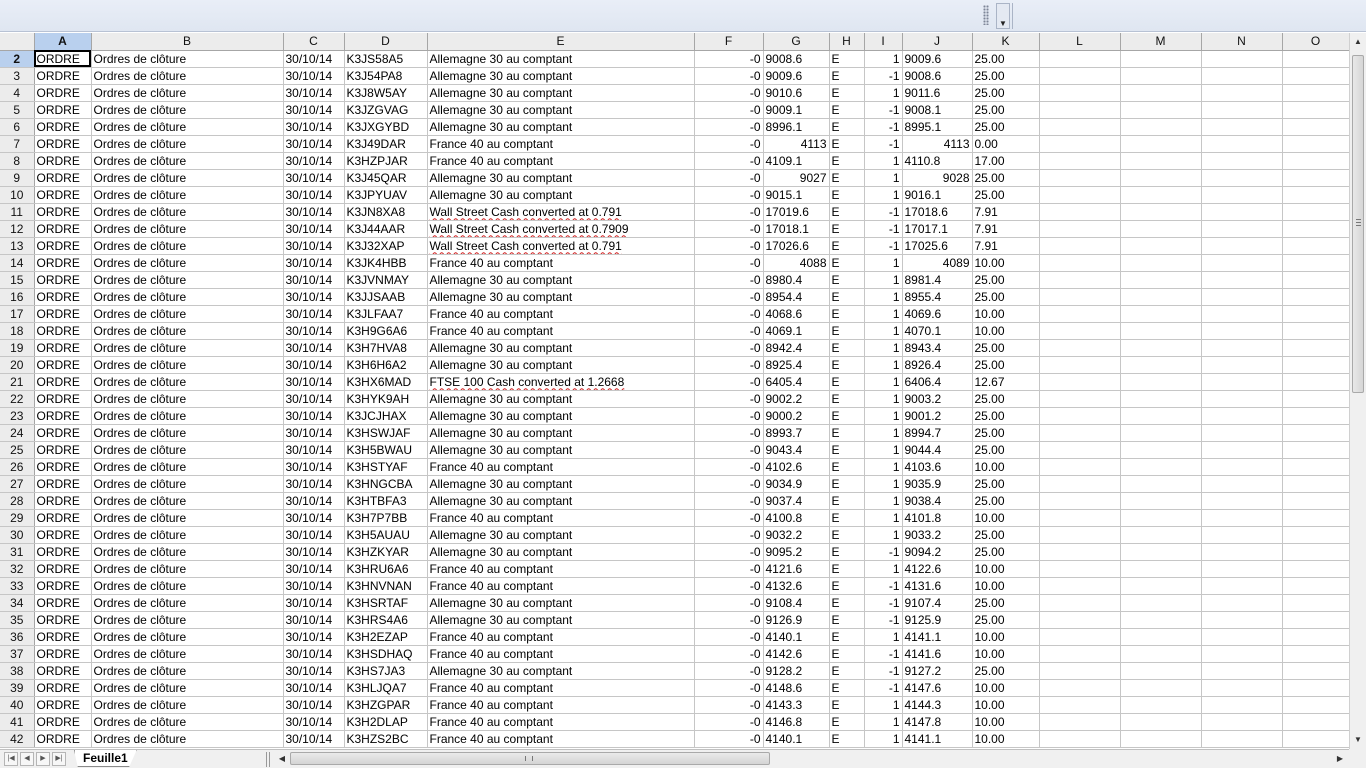 The width and height of the screenshot is (1366, 768). I want to click on row-header: 33, so click(17, 586).